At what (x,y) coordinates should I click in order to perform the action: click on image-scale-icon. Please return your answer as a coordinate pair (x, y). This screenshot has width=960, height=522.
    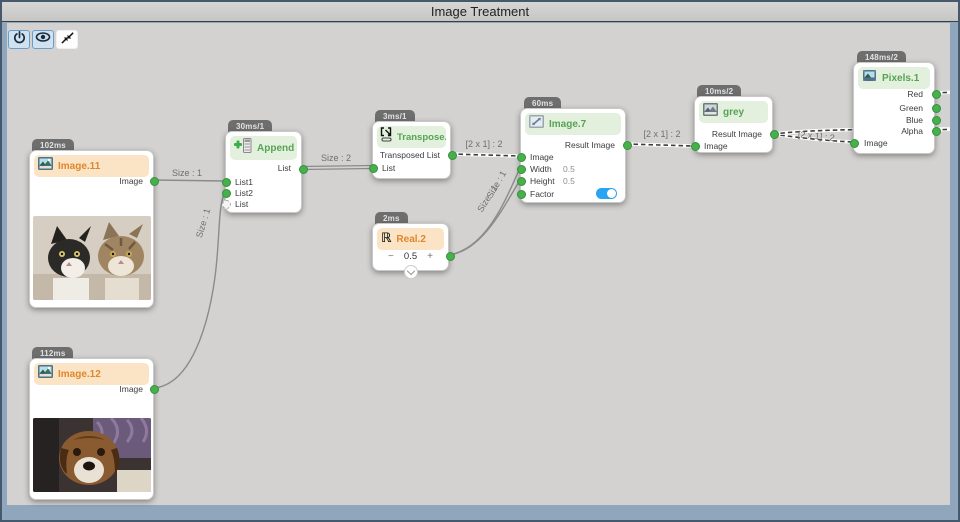
    Looking at the image, I should click on (536, 124).